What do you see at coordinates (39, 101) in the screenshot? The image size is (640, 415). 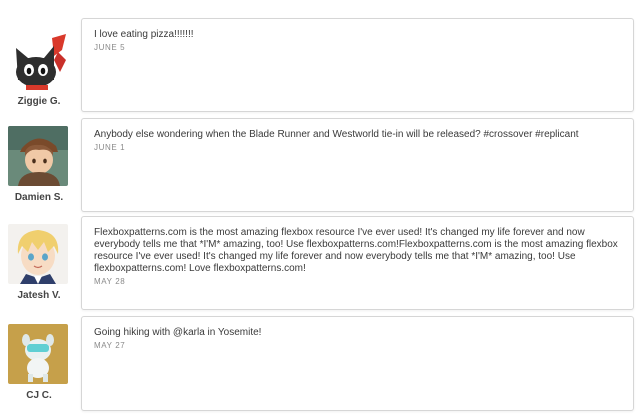 I see `author-name: Ziggie G.` at bounding box center [39, 101].